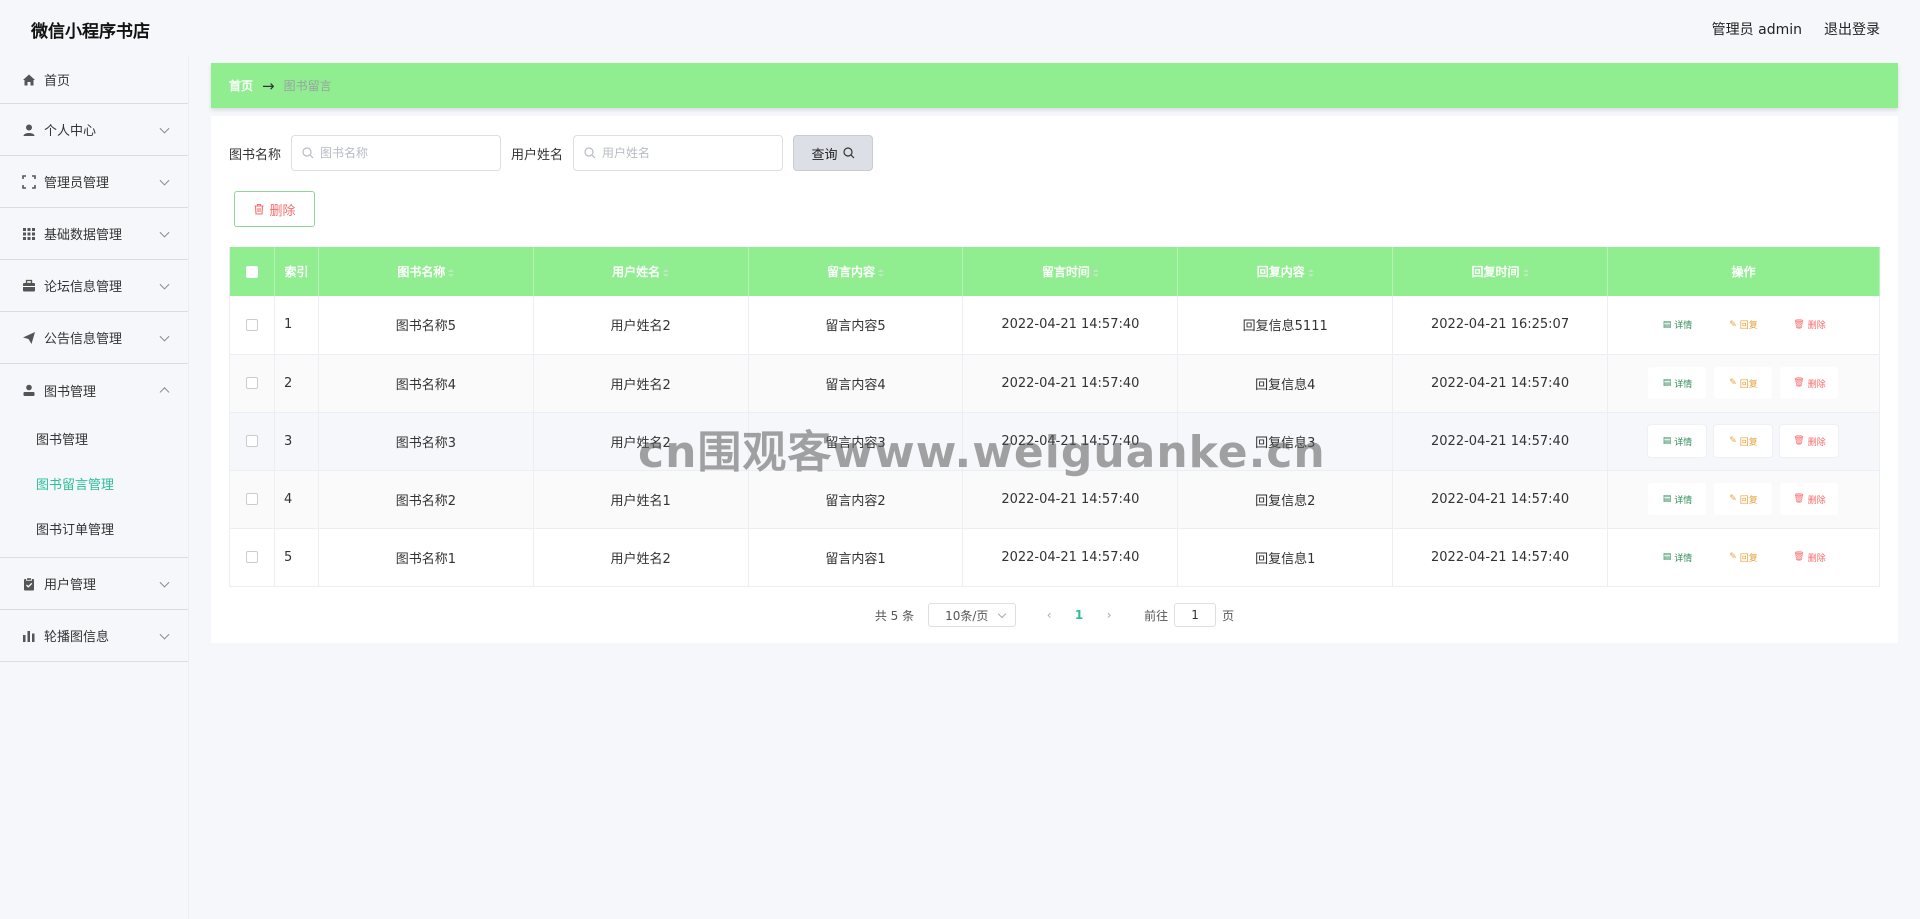  What do you see at coordinates (636, 272) in the screenshot?
I see `column-header-label: 用户姓名` at bounding box center [636, 272].